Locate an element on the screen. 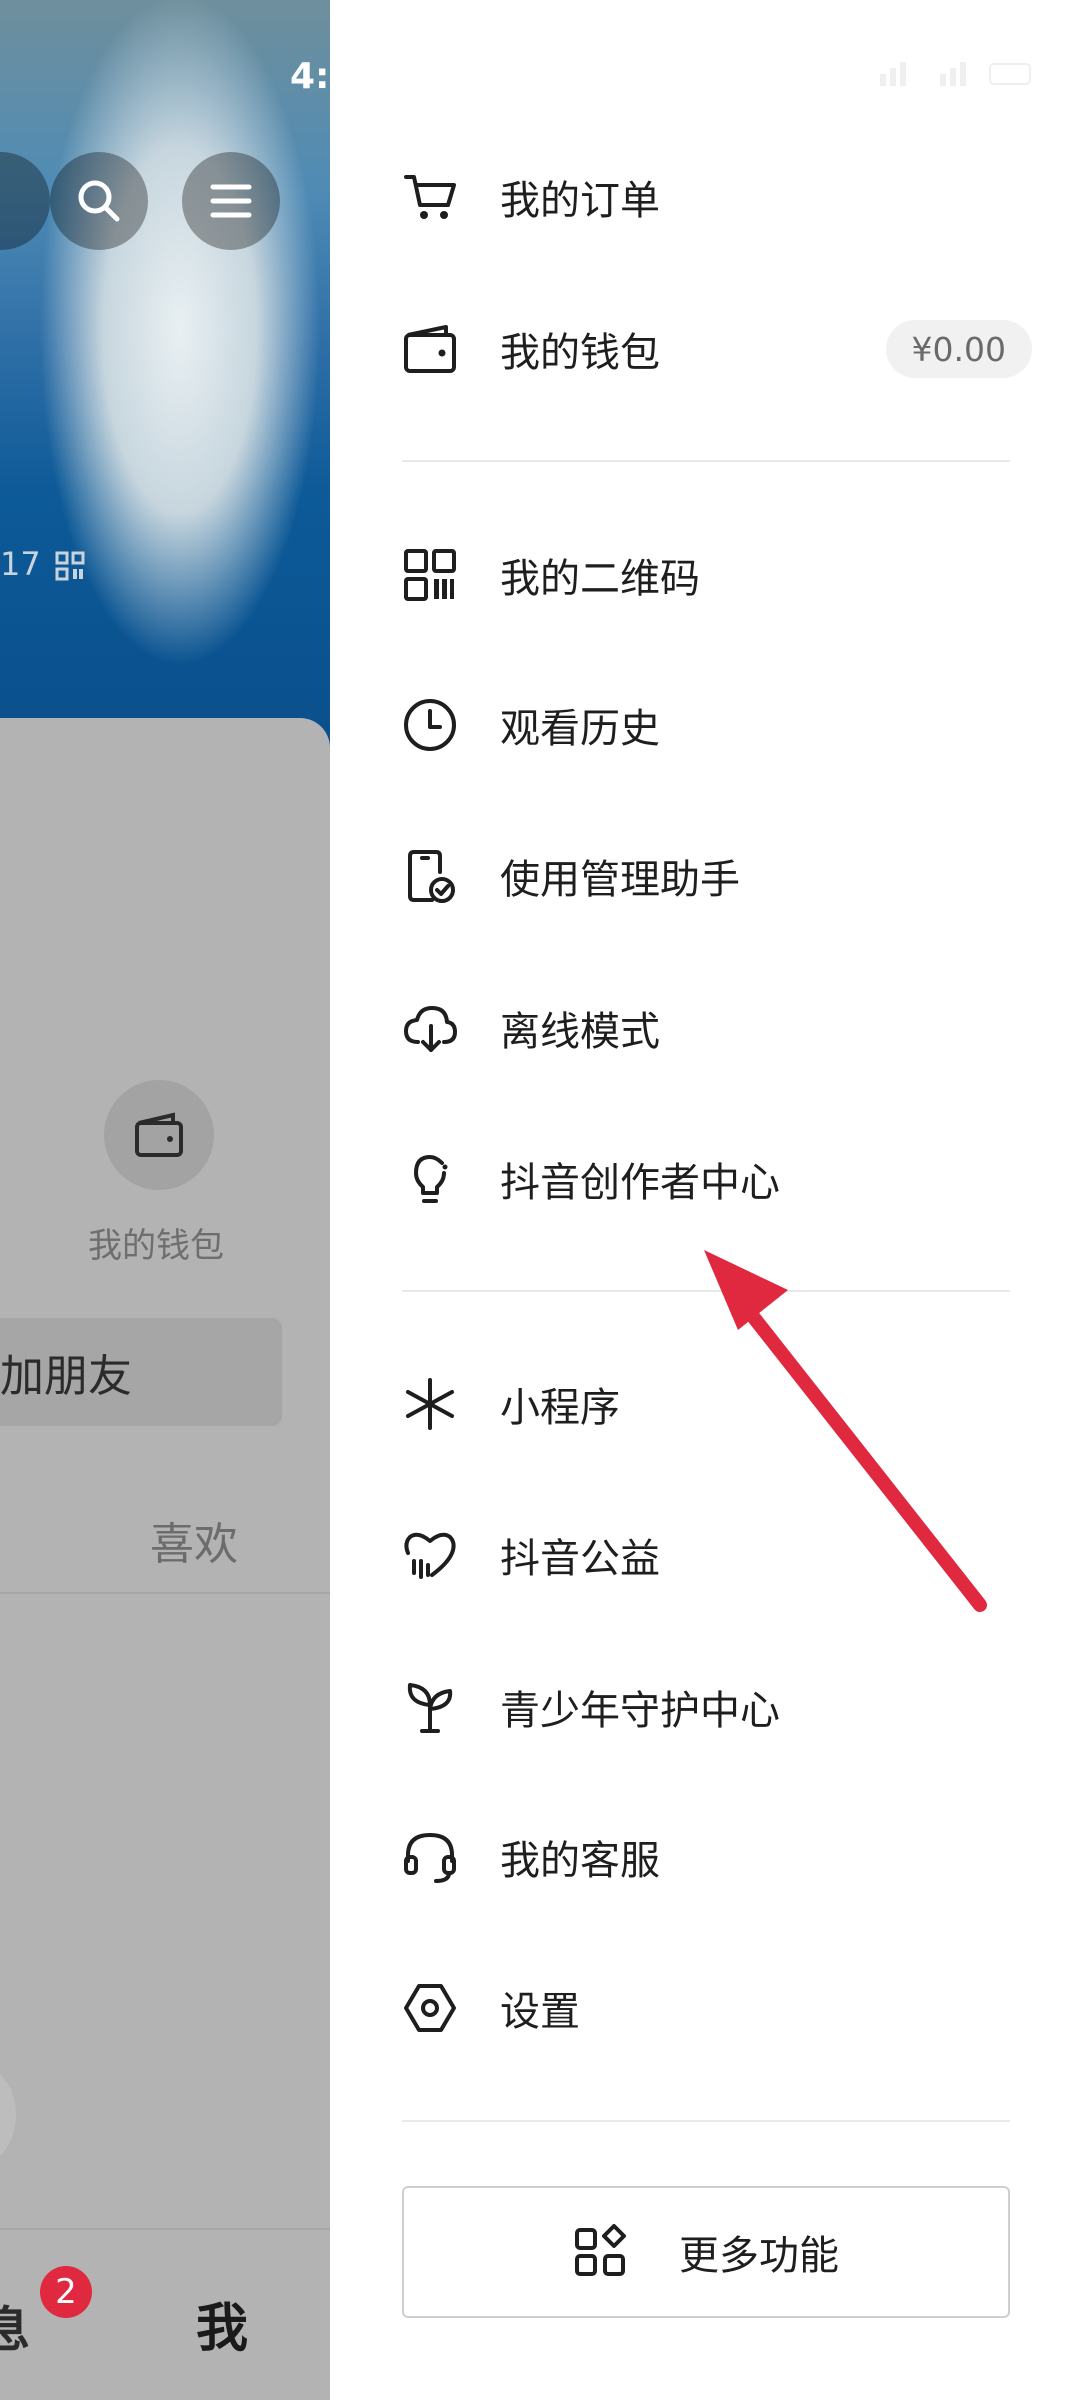  menu-item-label: 我的钱包 is located at coordinates (580, 353).